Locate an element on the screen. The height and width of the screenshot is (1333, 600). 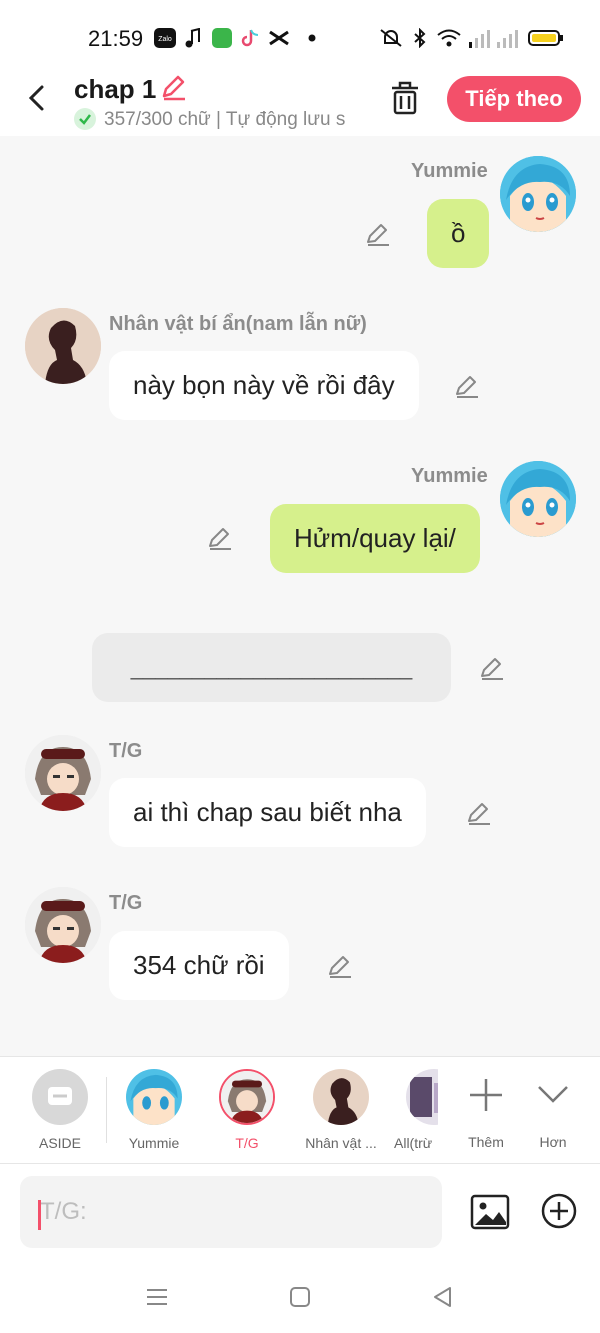
more-button: Hơn is located at coordinates (553, 1109).